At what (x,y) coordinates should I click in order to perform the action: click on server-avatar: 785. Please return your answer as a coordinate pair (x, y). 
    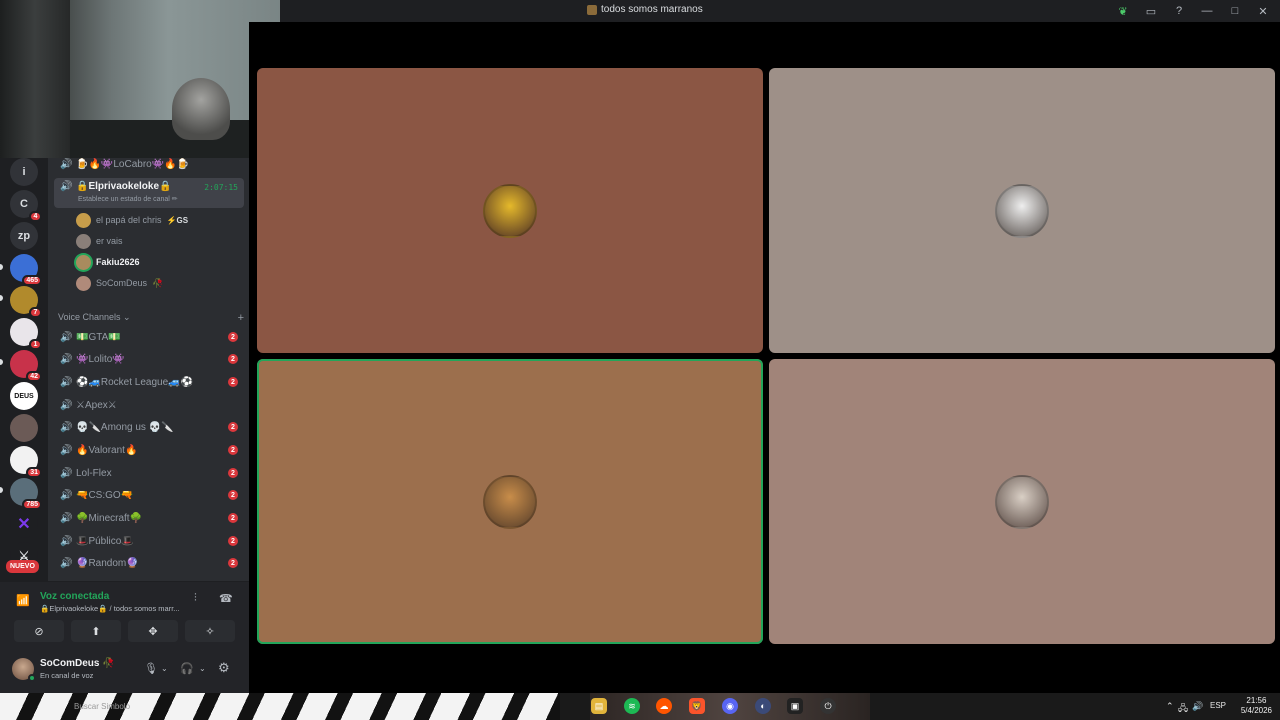
    Looking at the image, I should click on (26, 494).